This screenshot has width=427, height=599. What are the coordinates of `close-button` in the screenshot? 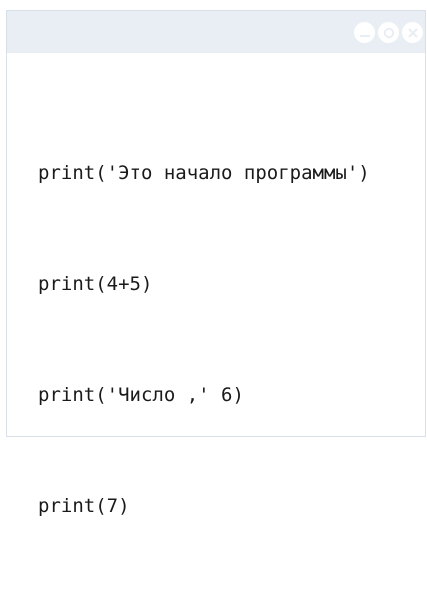 It's located at (412, 32).